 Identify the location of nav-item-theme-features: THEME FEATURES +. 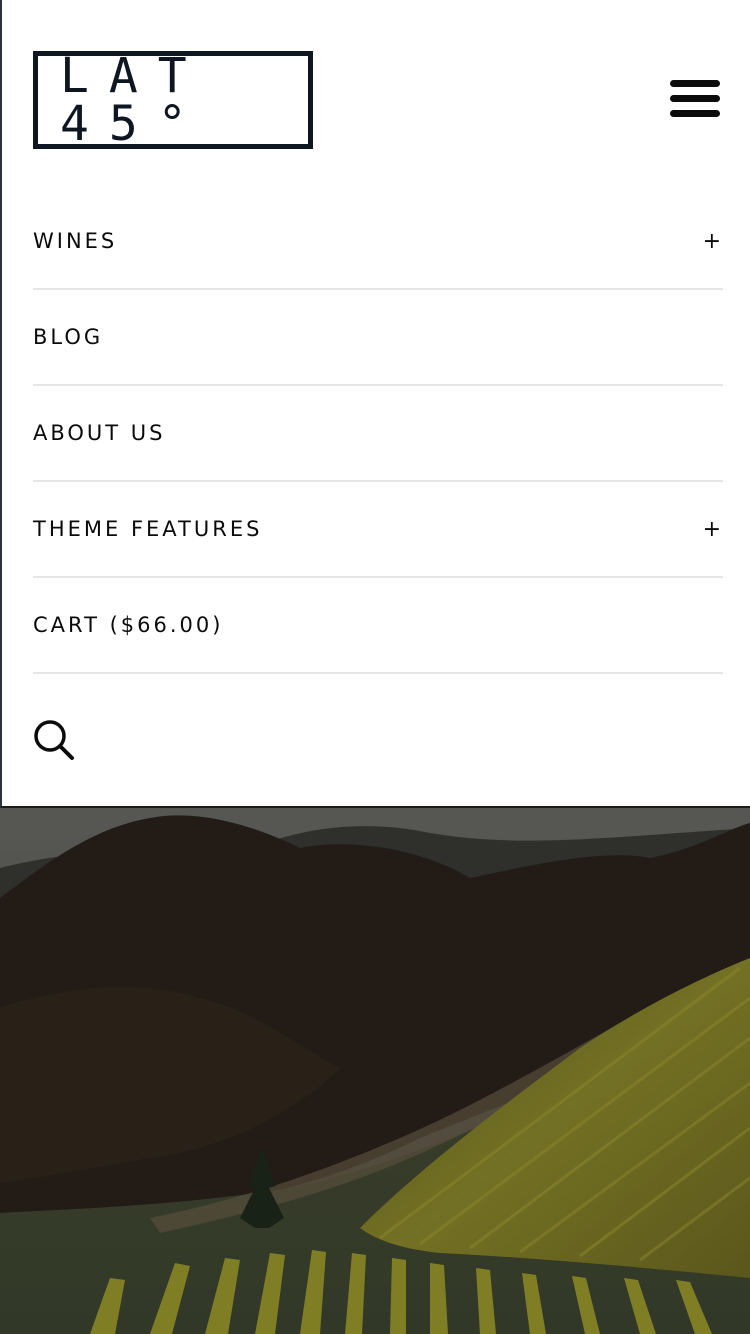
(378, 530).